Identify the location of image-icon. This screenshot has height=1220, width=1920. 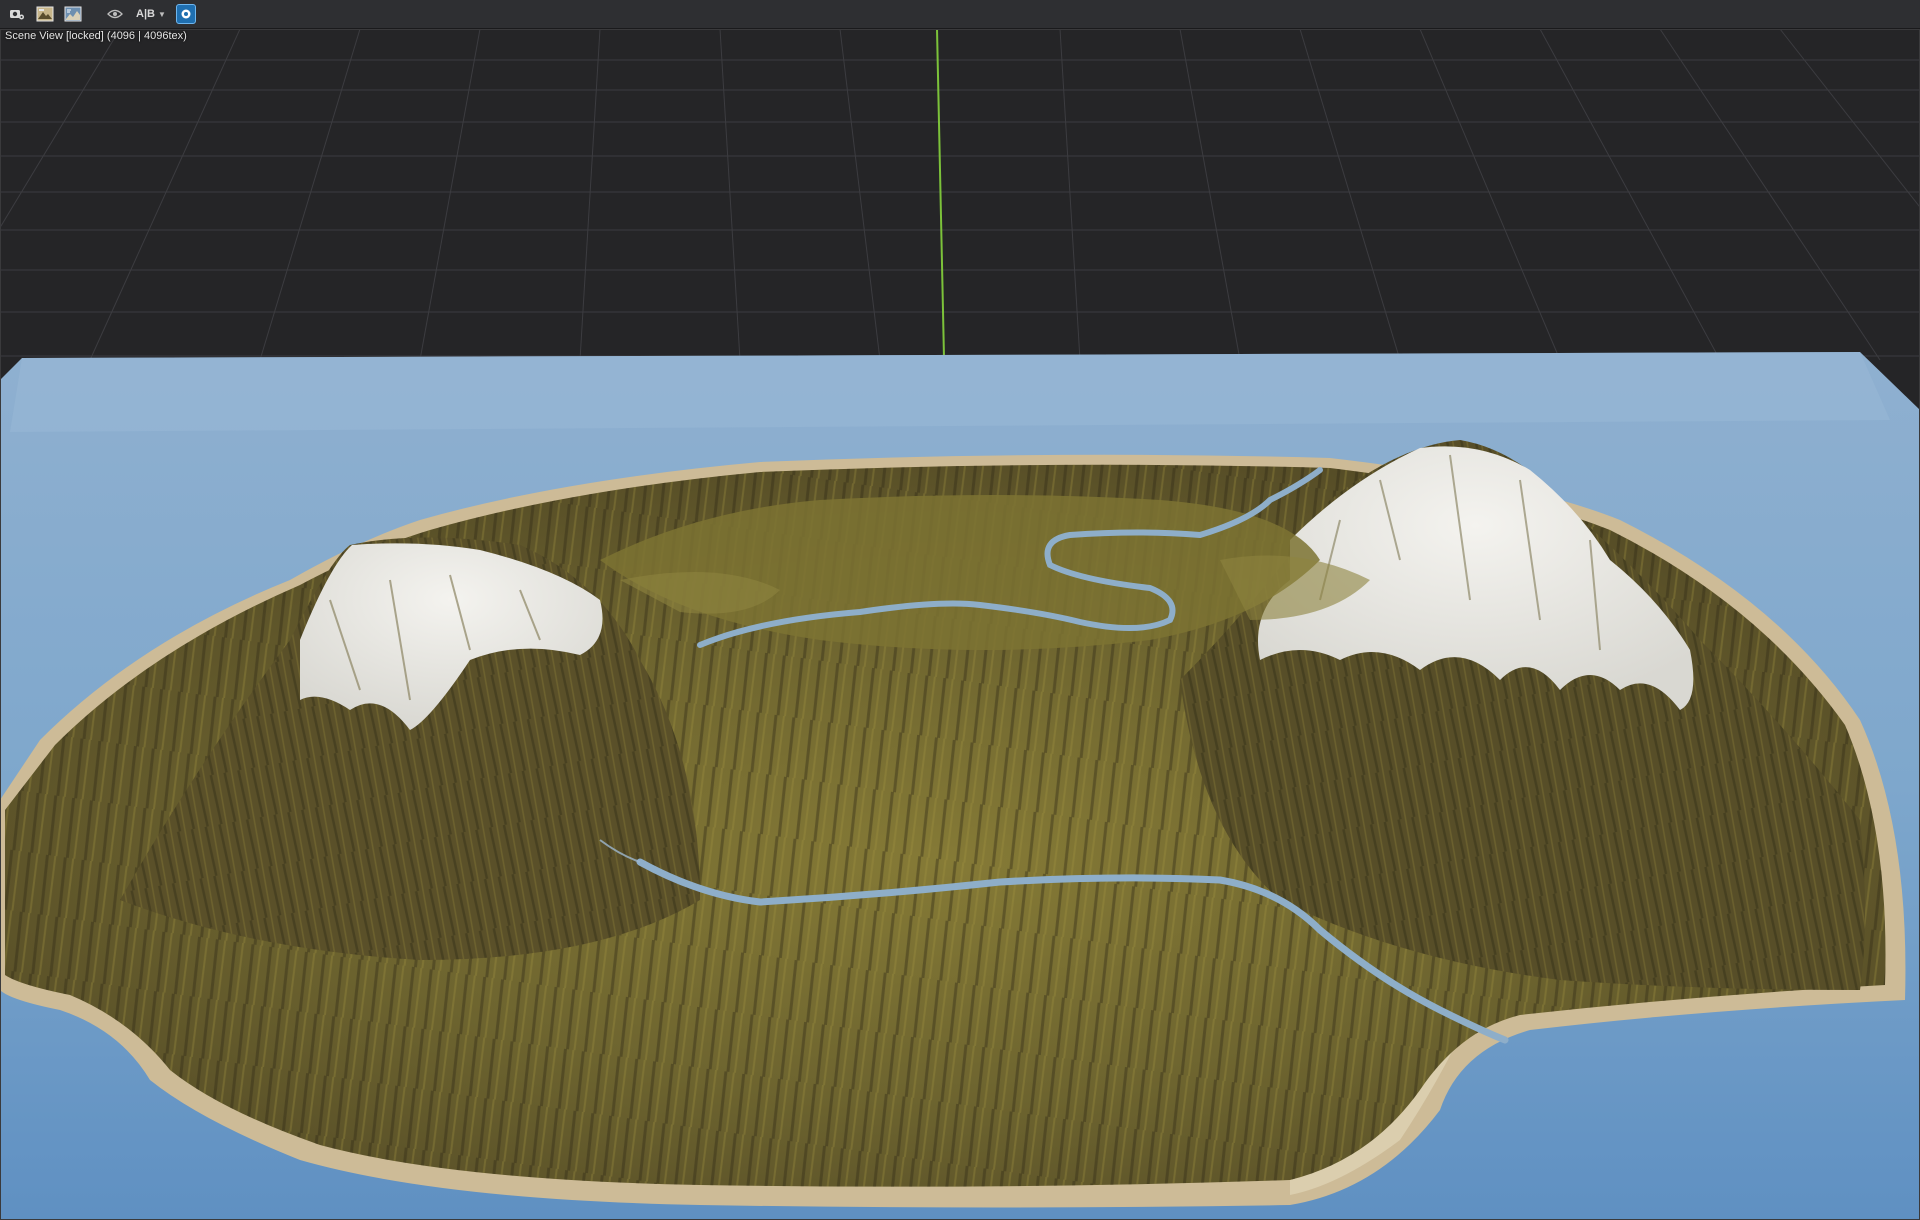
(45, 14).